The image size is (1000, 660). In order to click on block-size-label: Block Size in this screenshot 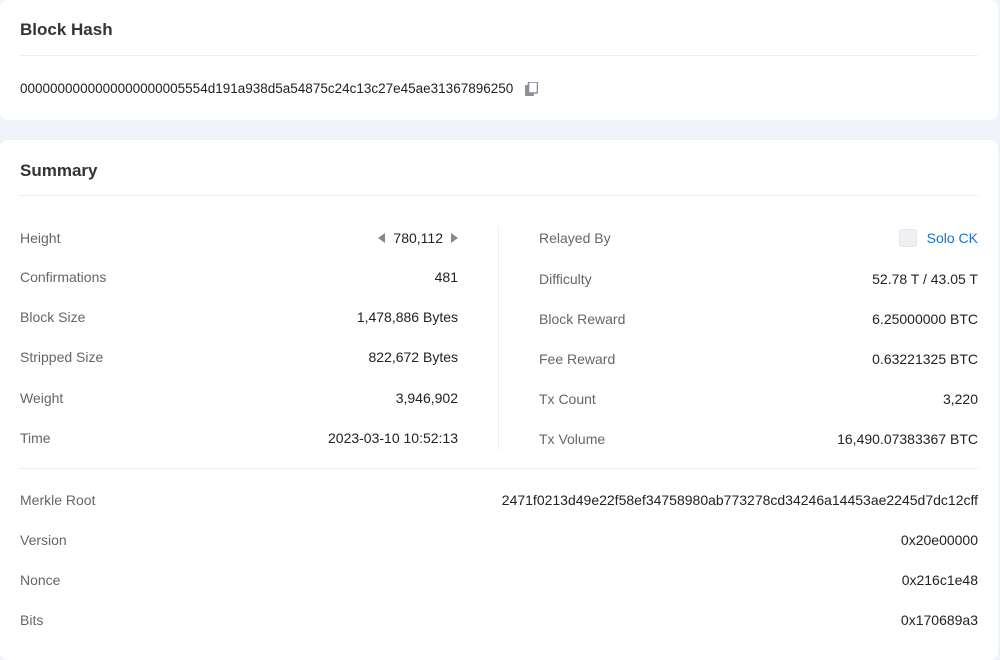, I will do `click(53, 317)`.